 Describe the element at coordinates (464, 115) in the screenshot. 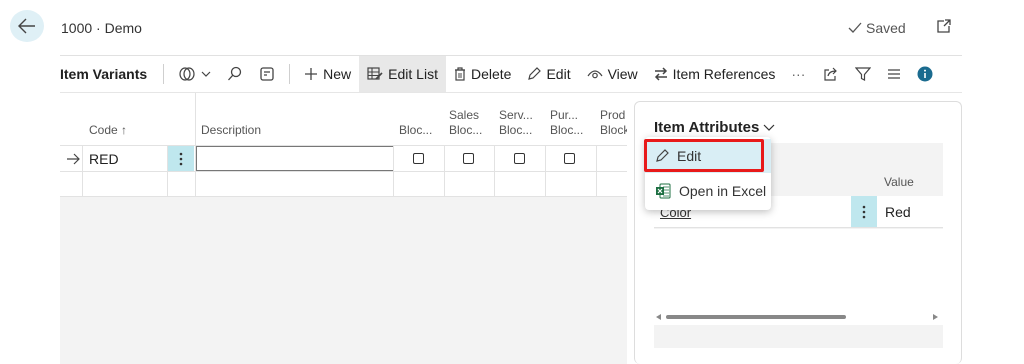

I see `column-header-sales-blocked-line1: Sales` at that location.